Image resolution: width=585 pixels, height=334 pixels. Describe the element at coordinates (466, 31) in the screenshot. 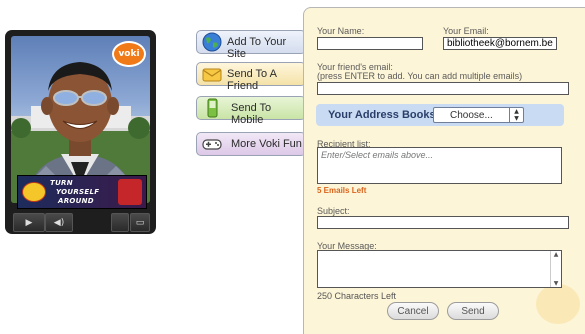

I see `your-email-label: Your Email:` at that location.